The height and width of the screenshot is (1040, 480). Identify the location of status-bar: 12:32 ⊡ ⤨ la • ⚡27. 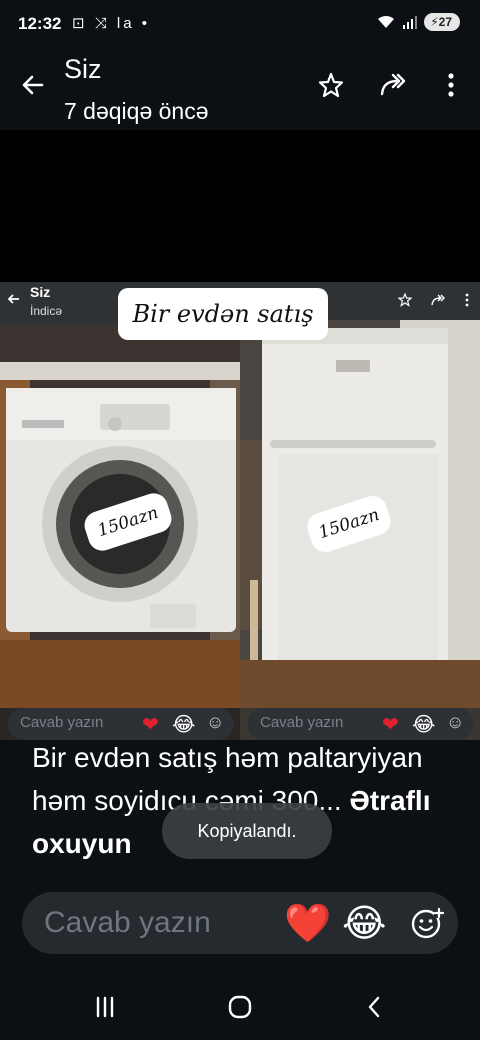
(240, 24).